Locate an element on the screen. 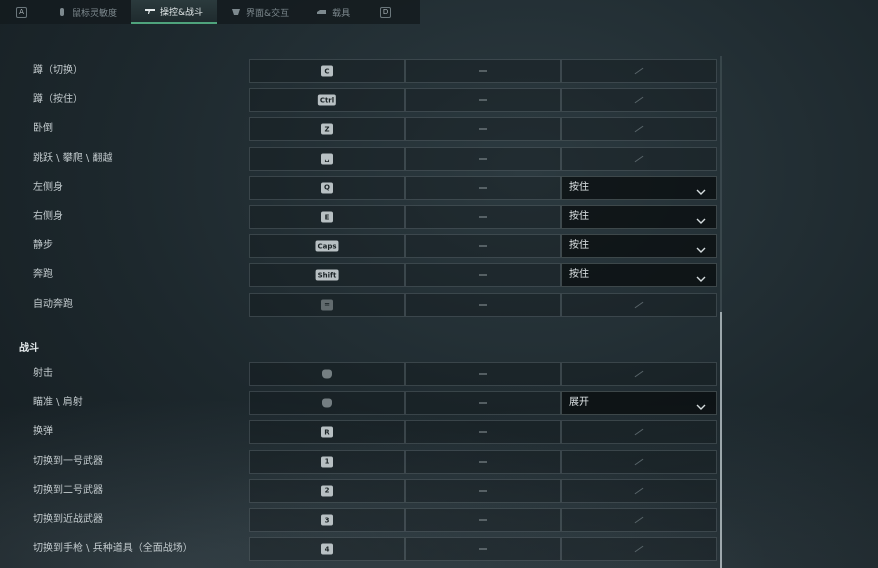 Image resolution: width=878 pixels, height=568 pixels. tab-interface-interaction: 界面&交互 is located at coordinates (260, 12).